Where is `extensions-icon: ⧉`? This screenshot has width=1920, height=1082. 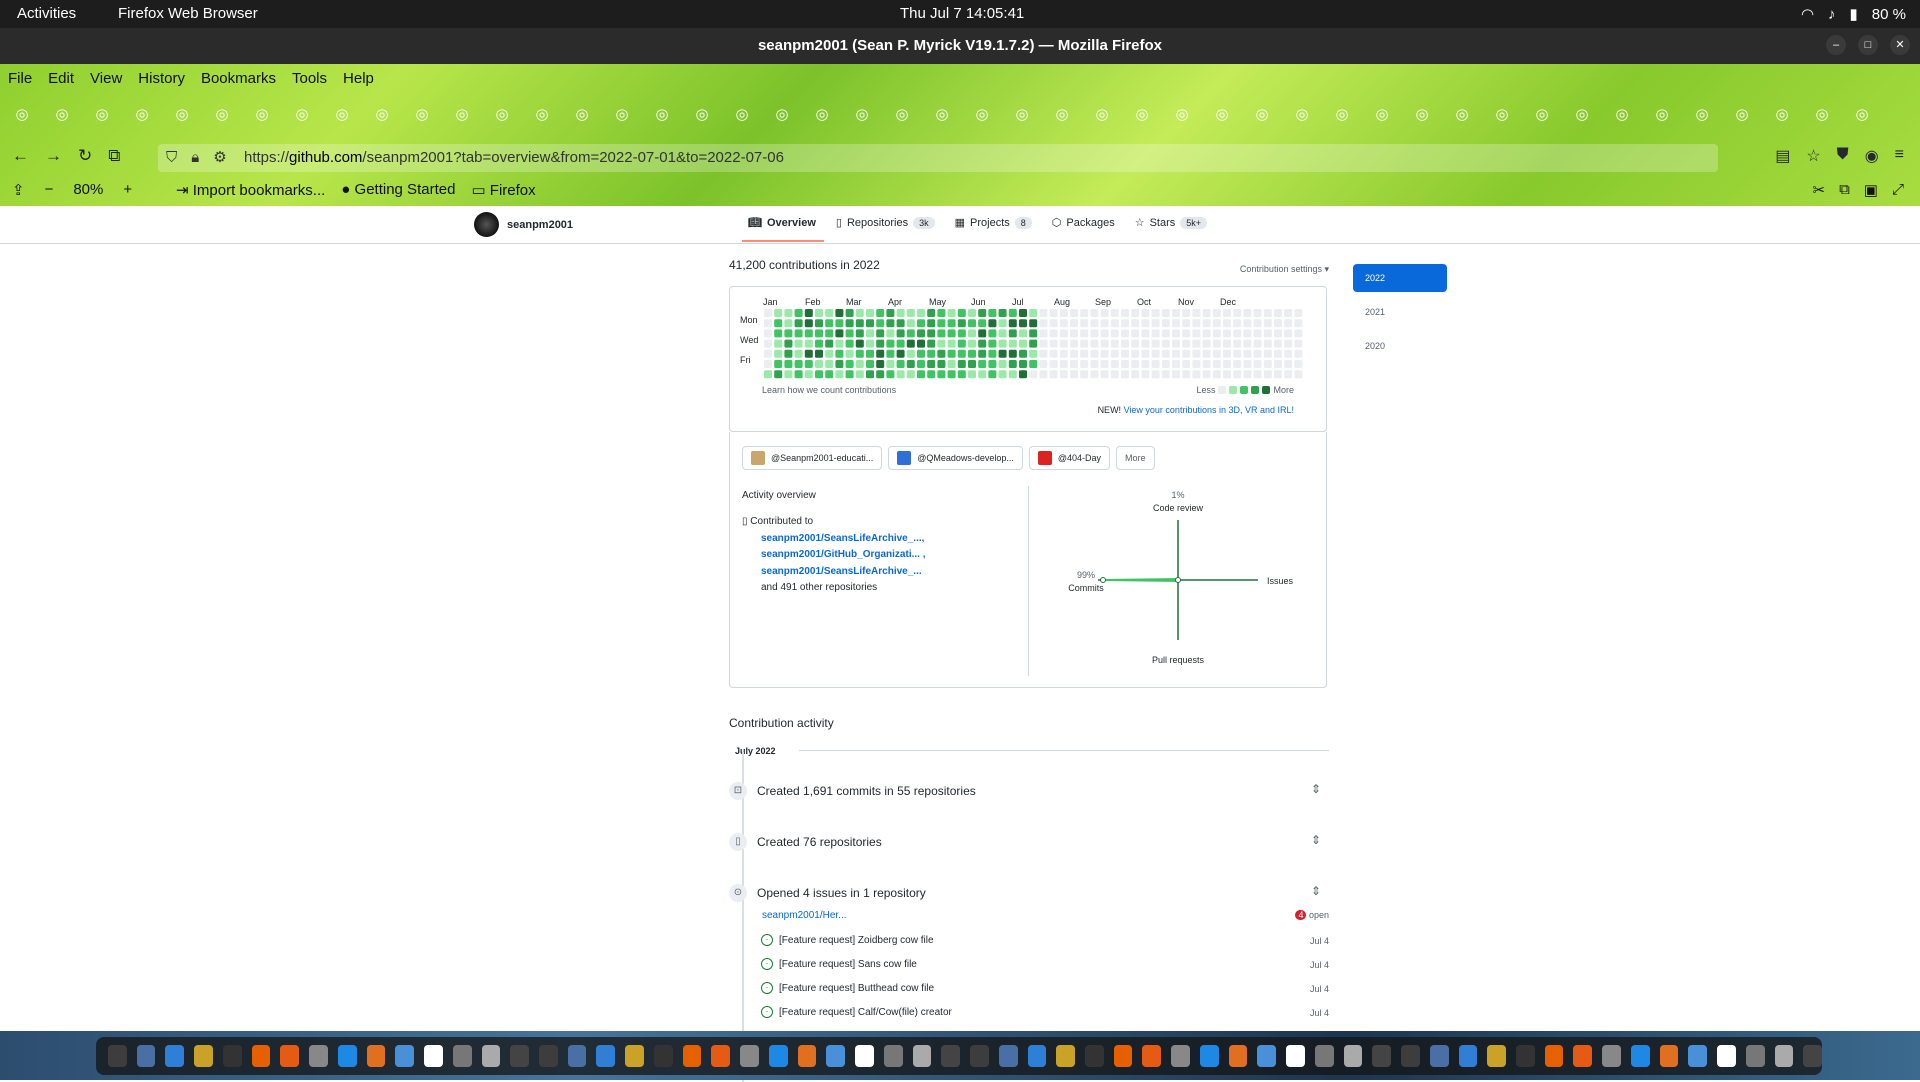
extensions-icon: ⧉ is located at coordinates (114, 156).